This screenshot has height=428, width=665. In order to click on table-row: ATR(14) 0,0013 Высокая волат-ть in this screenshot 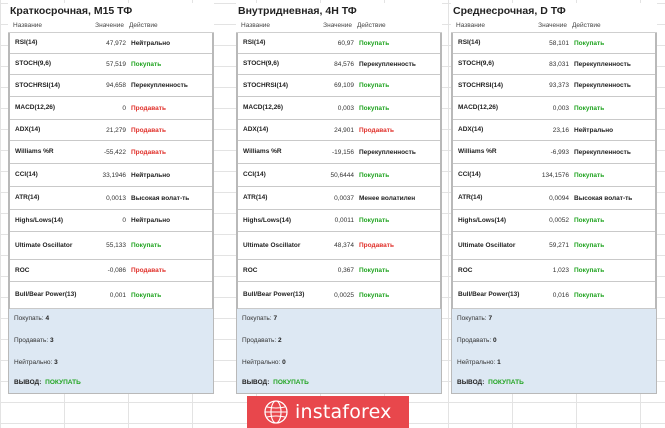, I will do `click(111, 198)`.